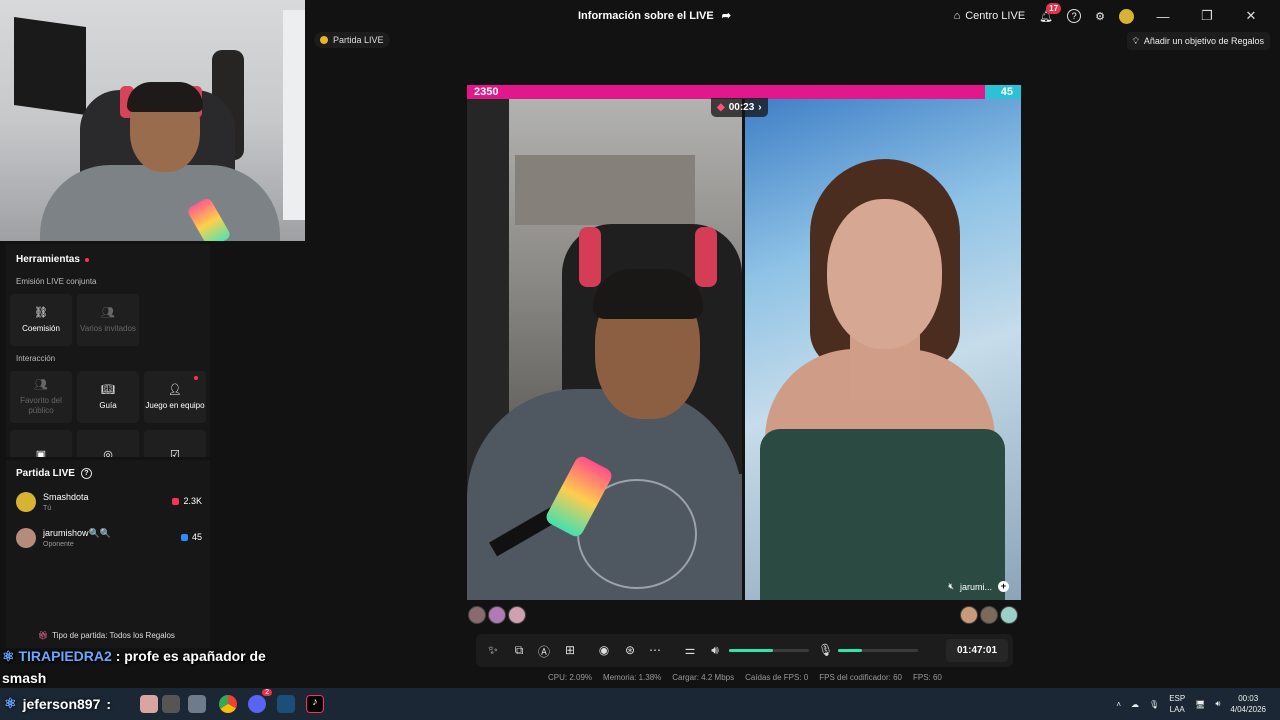 This screenshot has height=720, width=1280. I want to click on battle-score-bar: 2350 45, so click(744, 92).